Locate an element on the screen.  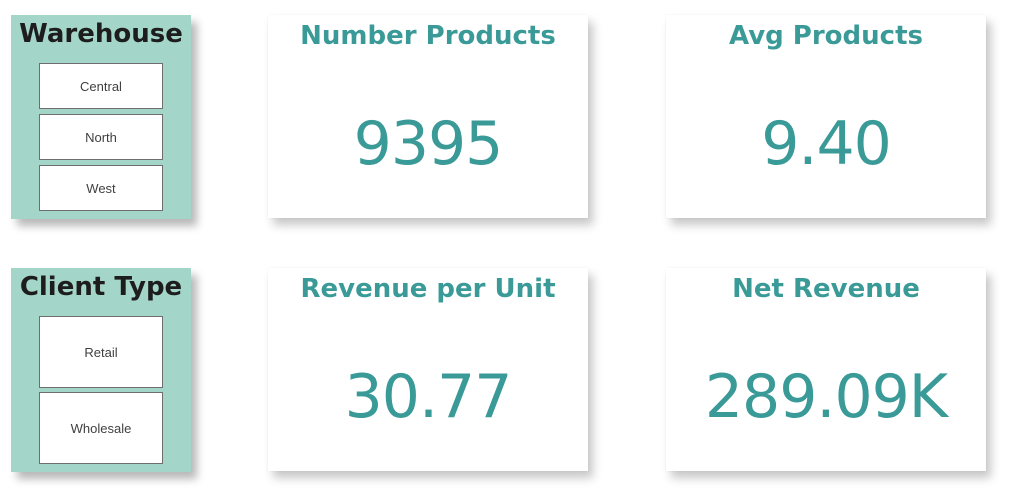
warehouse-slicer-title: Warehouse is located at coordinates (101, 34).